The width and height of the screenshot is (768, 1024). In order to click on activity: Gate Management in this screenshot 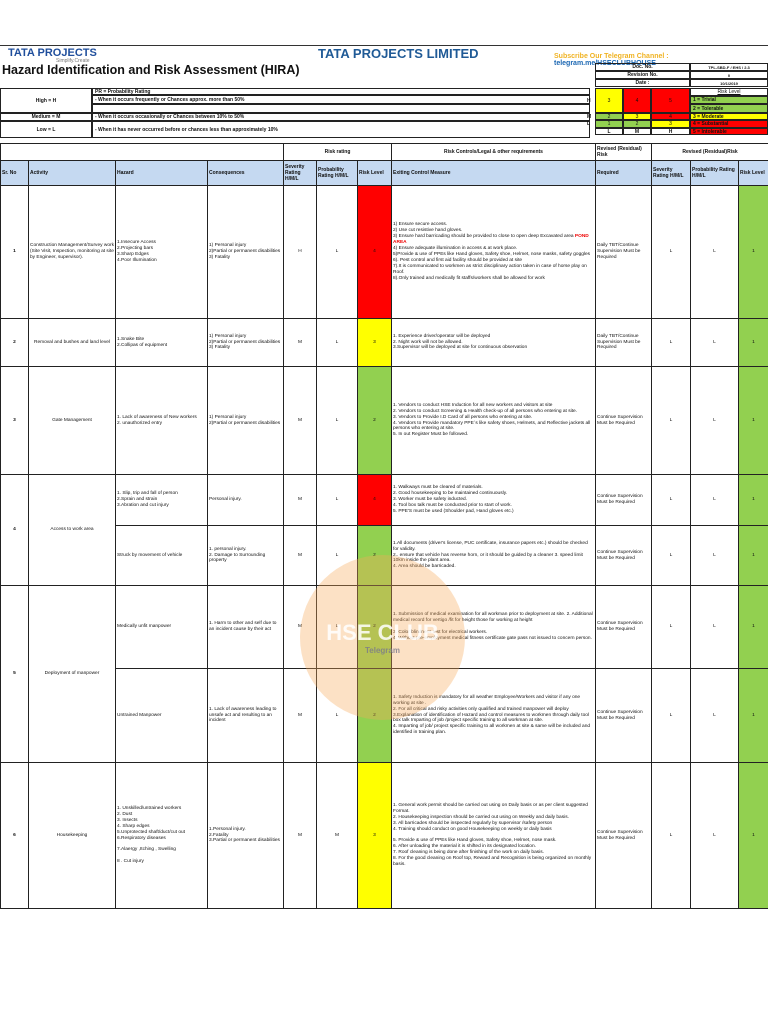, I will do `click(72, 420)`.